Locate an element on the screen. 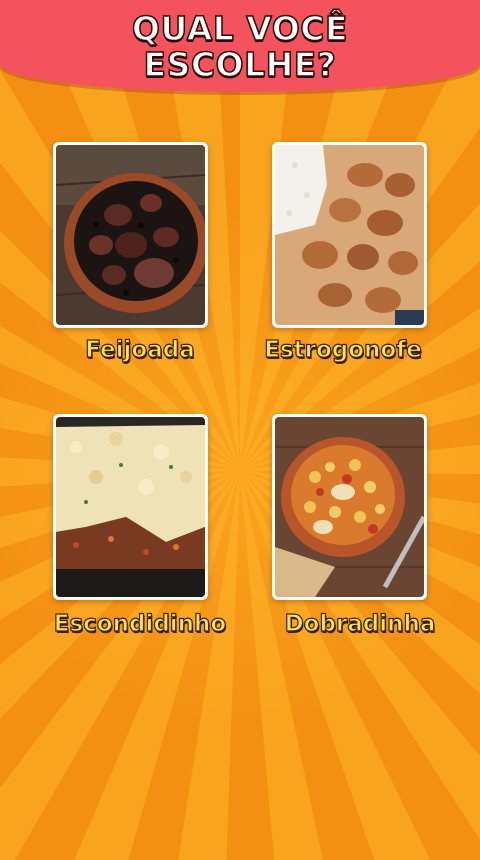 This screenshot has height=860, width=480. title-line-2: ESCOLHE? is located at coordinates (240, 64).